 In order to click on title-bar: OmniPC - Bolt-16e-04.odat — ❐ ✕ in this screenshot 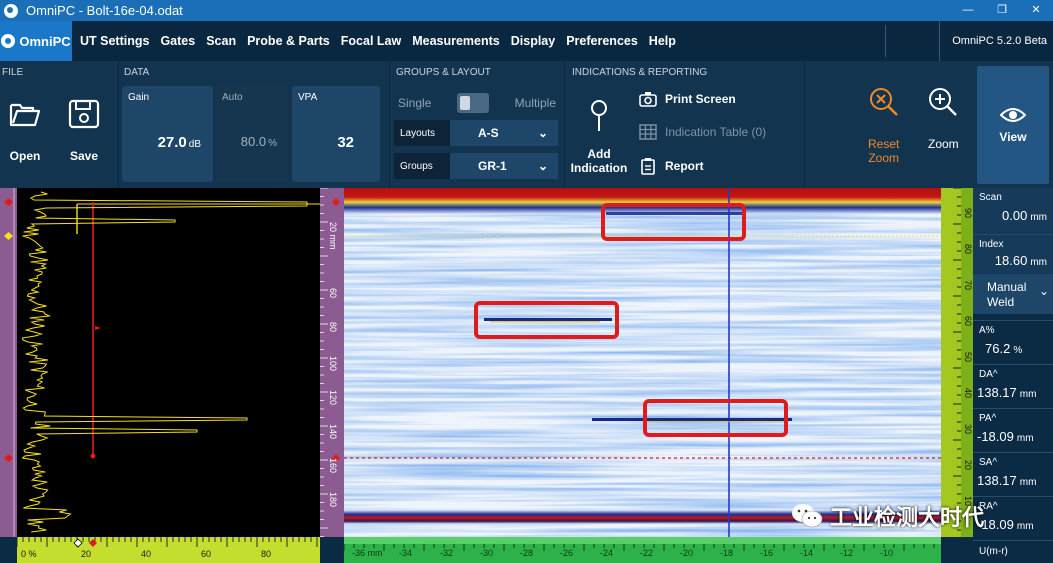, I will do `click(526, 10)`.